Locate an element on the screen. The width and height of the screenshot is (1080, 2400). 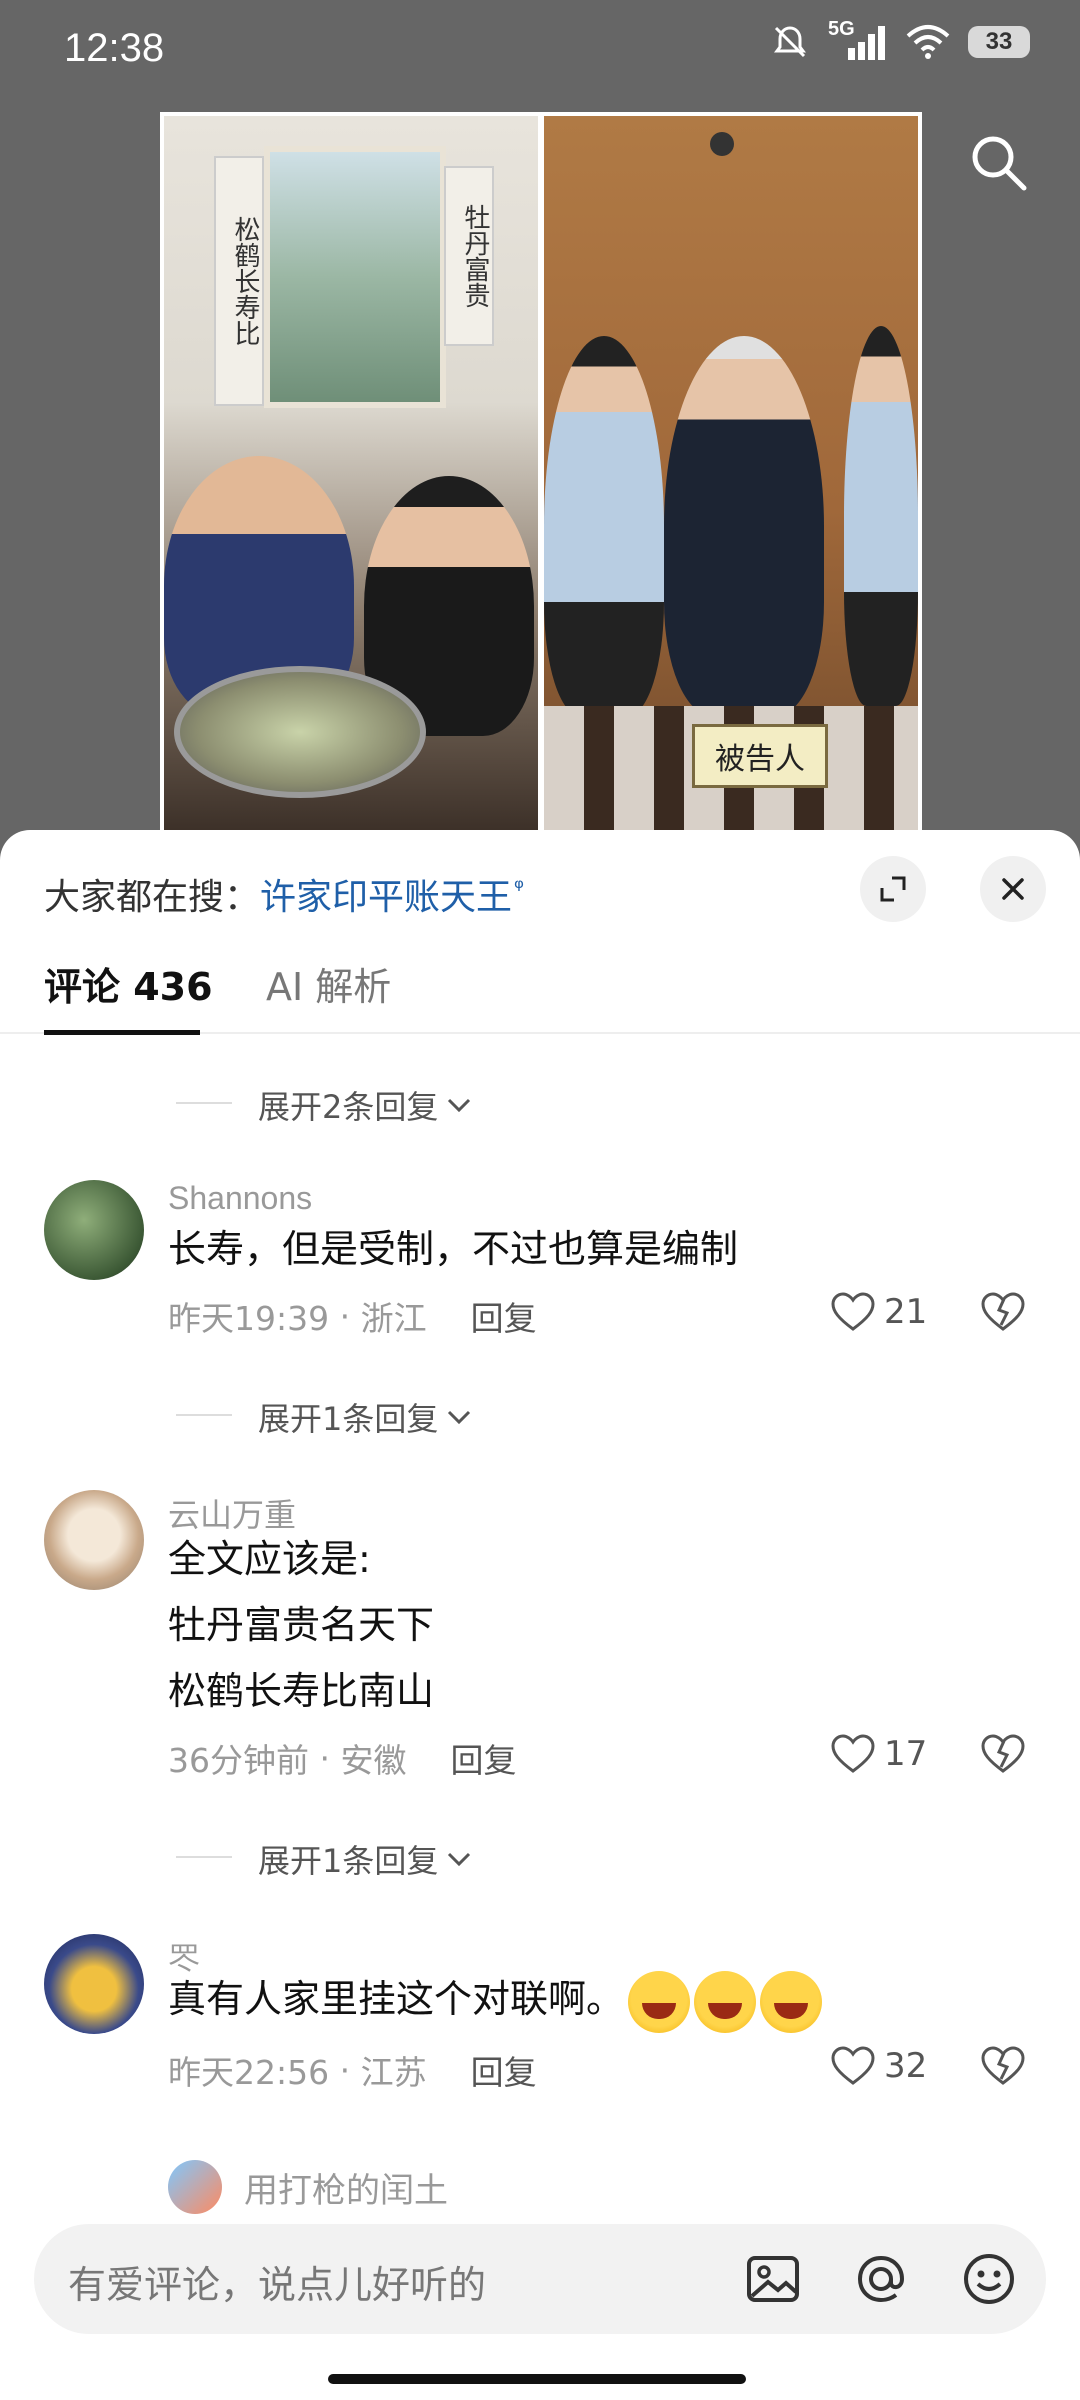
defendant-sign: 被告人 is located at coordinates (760, 756).